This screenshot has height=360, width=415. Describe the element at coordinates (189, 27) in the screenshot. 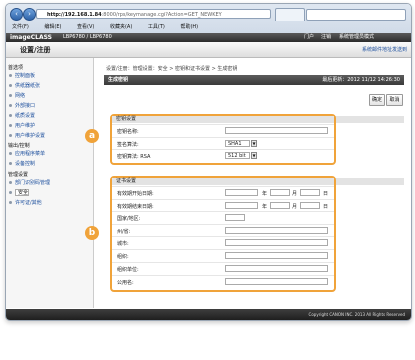

I see `menu-help: 帮助(H)` at that location.